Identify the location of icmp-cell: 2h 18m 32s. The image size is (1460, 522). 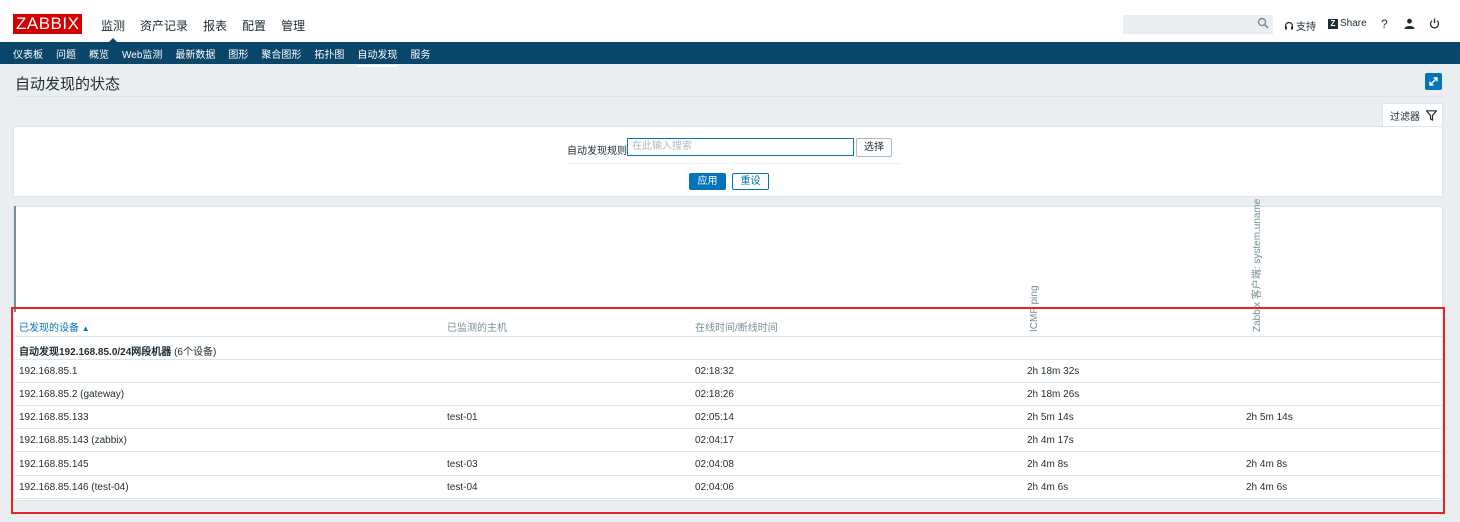
(1053, 371).